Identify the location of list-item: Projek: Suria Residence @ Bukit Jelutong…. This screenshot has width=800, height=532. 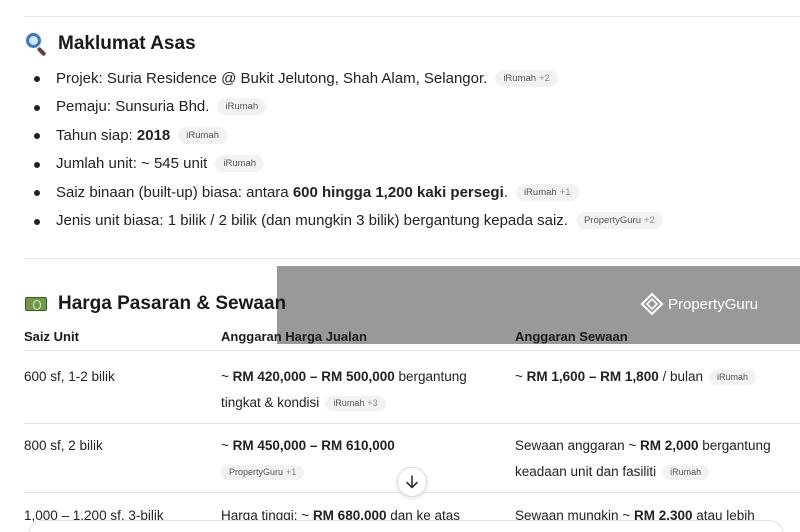
(346, 78).